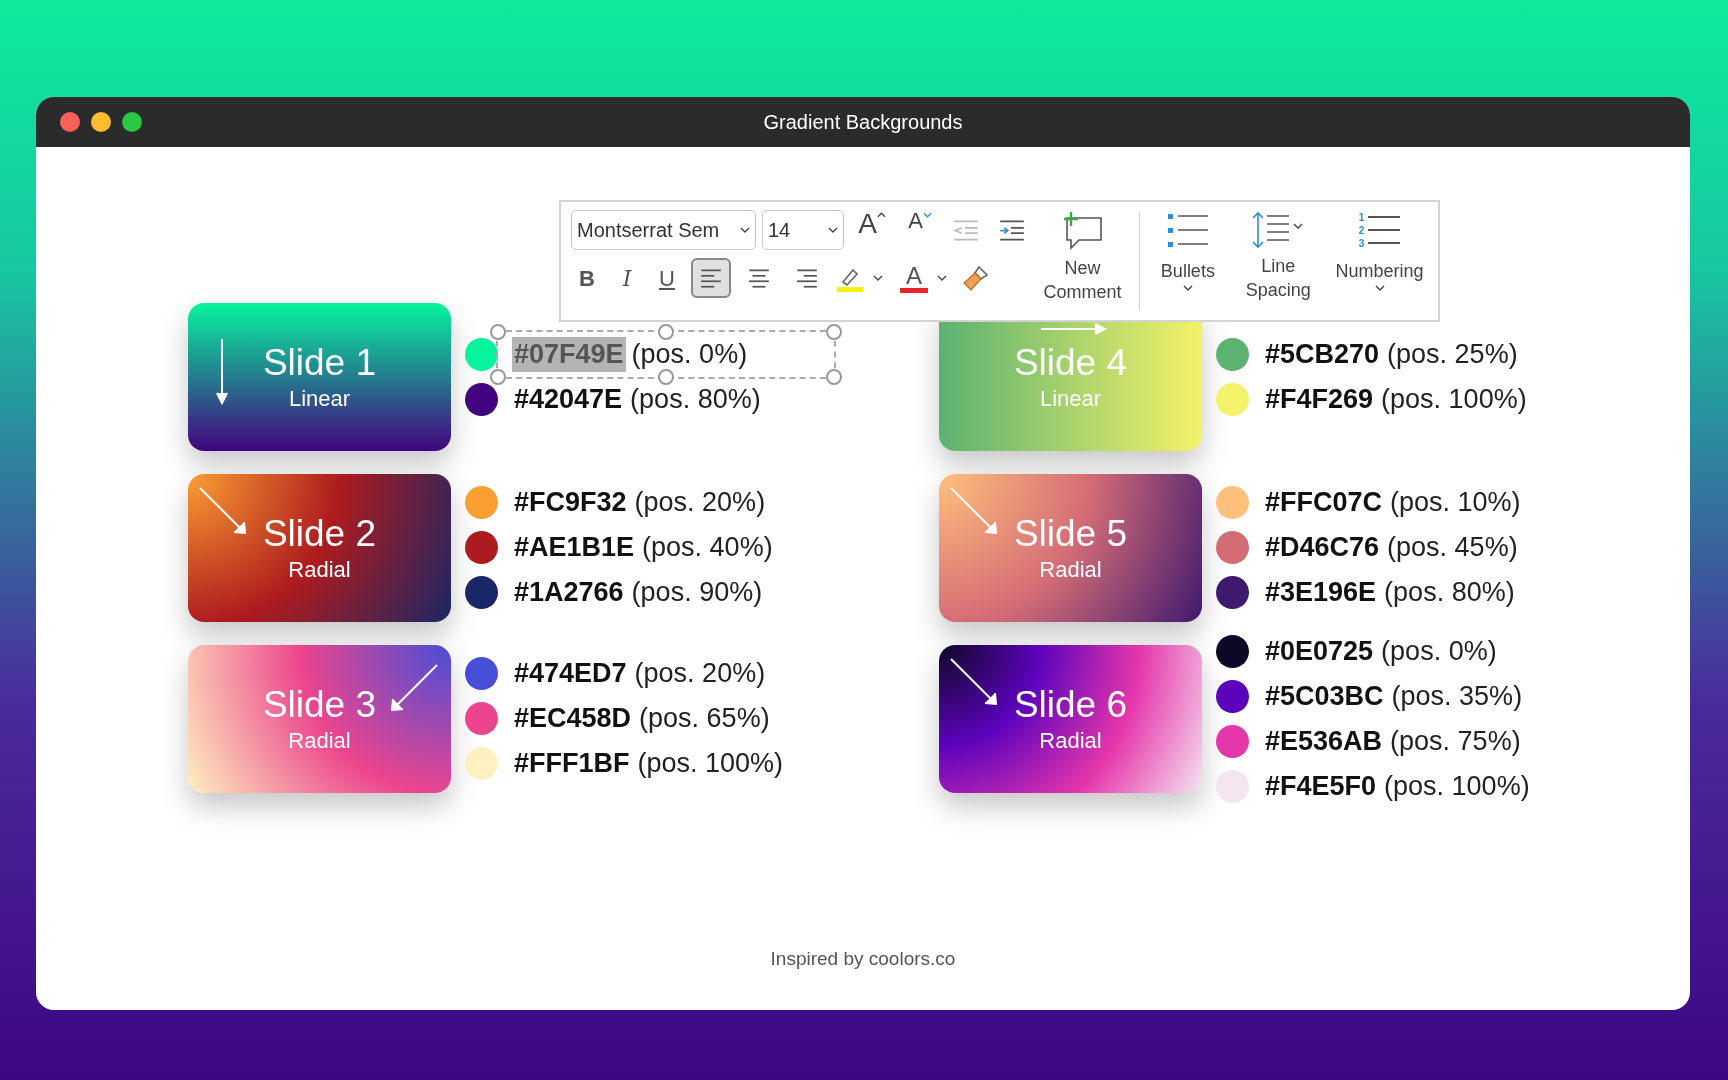 The image size is (1728, 1080). Describe the element at coordinates (573, 718) in the screenshot. I see `color-hex: #EC458D` at that location.